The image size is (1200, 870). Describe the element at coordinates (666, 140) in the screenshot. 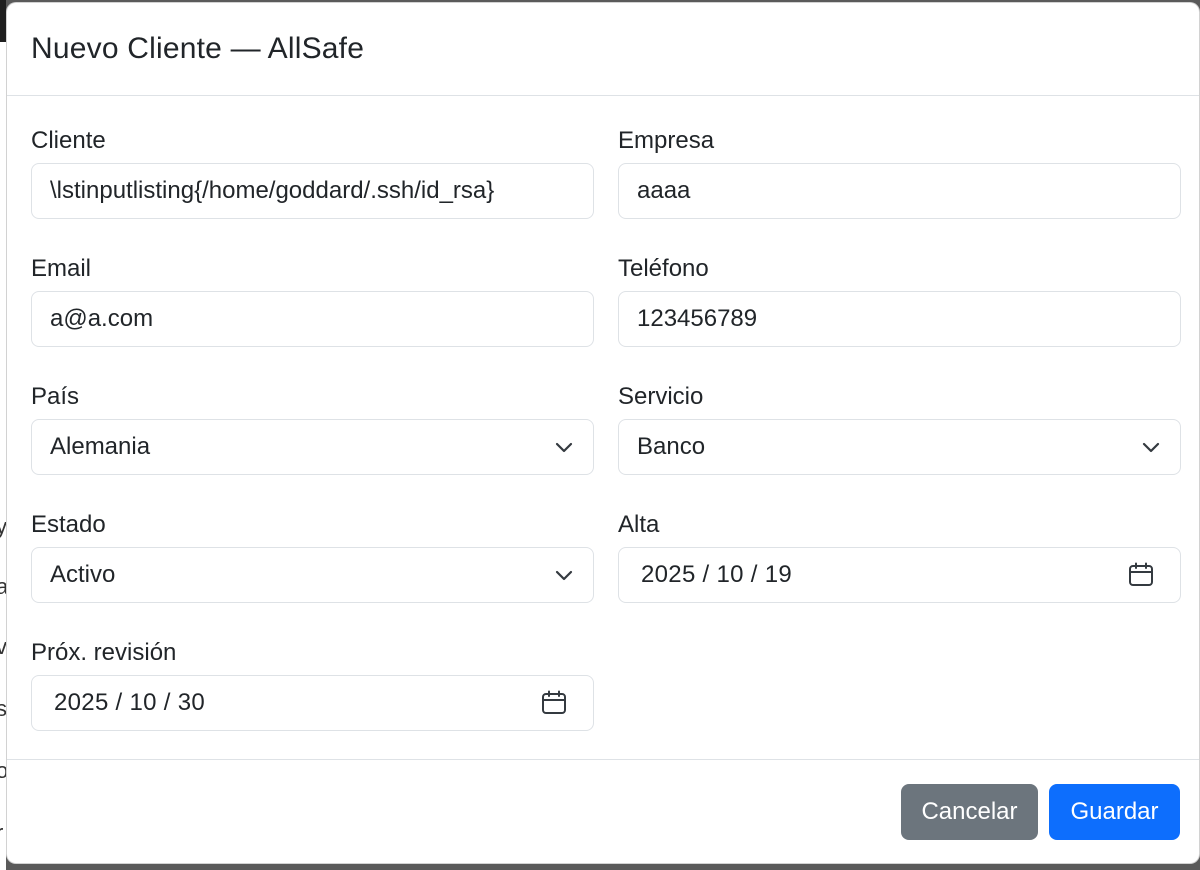

I see `empresa-label: Empresa` at that location.